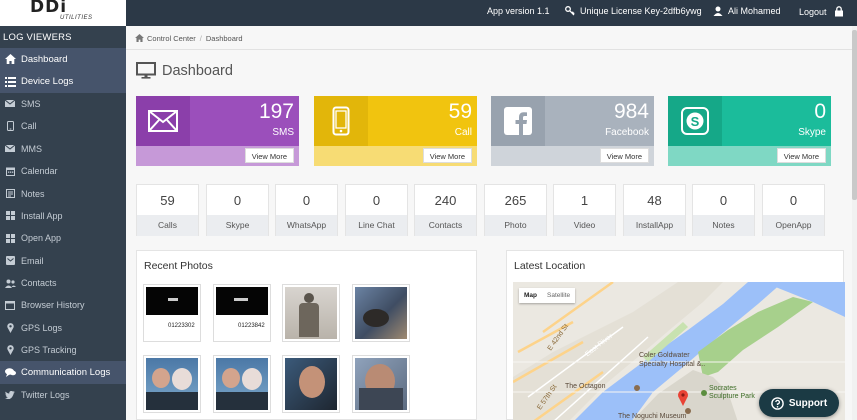 The image size is (857, 420). Describe the element at coordinates (63, 171) in the screenshot. I see `sidebar-item-calendar: Calendar` at that location.